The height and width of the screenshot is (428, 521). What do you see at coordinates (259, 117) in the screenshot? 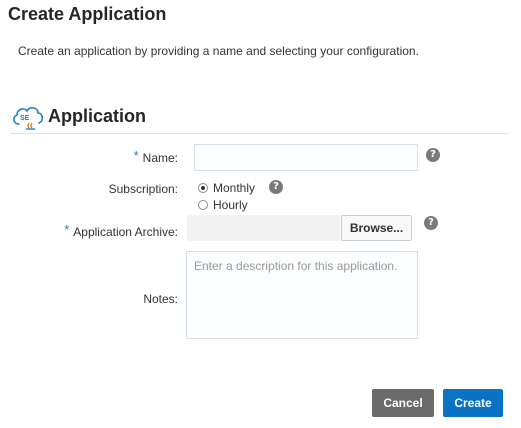
I see `section-header: SE Application` at bounding box center [259, 117].